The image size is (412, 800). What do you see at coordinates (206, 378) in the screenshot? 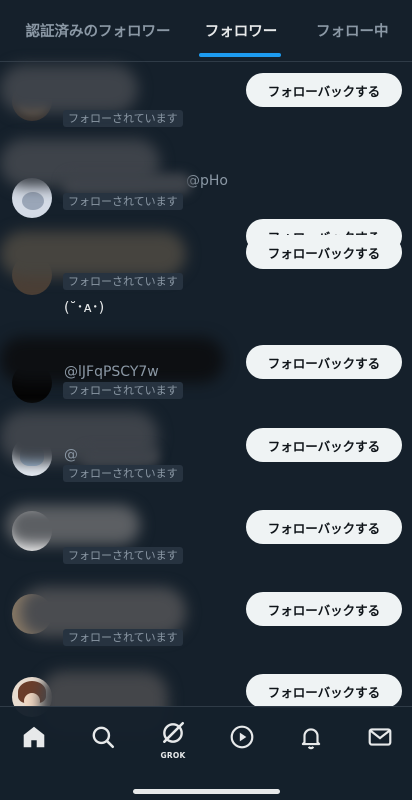
I see `list-item: @lJFqPSCY7w フォローされています フォローバックする` at bounding box center [206, 378].